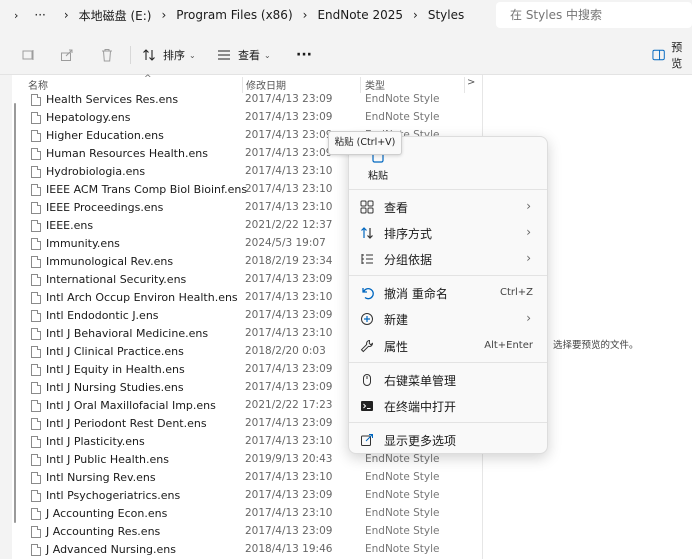 This screenshot has width=692, height=559. I want to click on preview-button: 预览, so click(672, 55).